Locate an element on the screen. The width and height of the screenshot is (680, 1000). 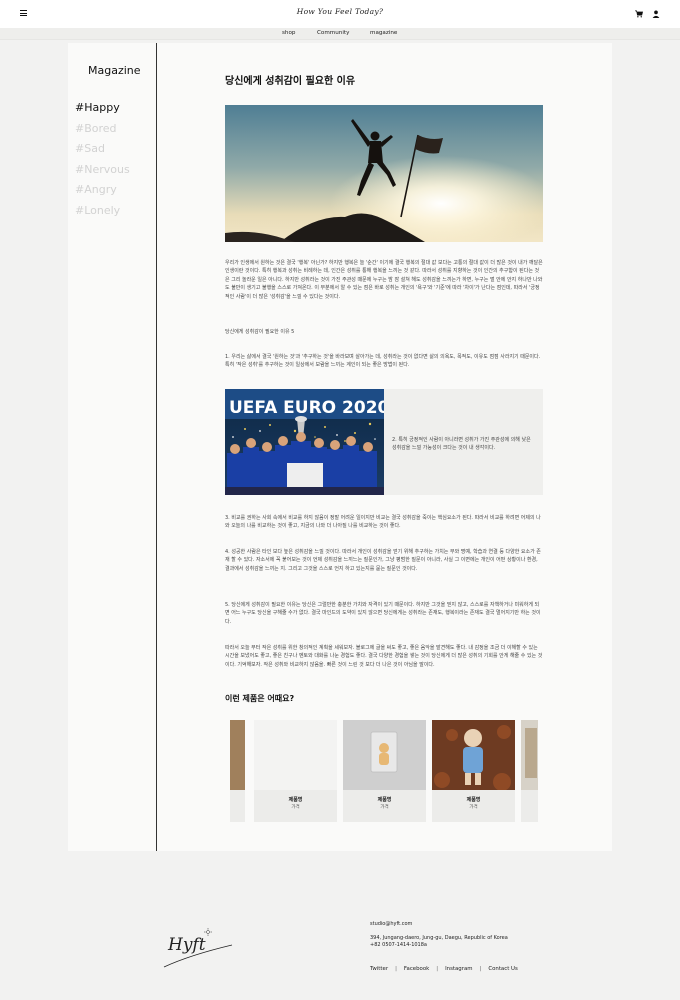
hero-image is located at coordinates (384, 173).